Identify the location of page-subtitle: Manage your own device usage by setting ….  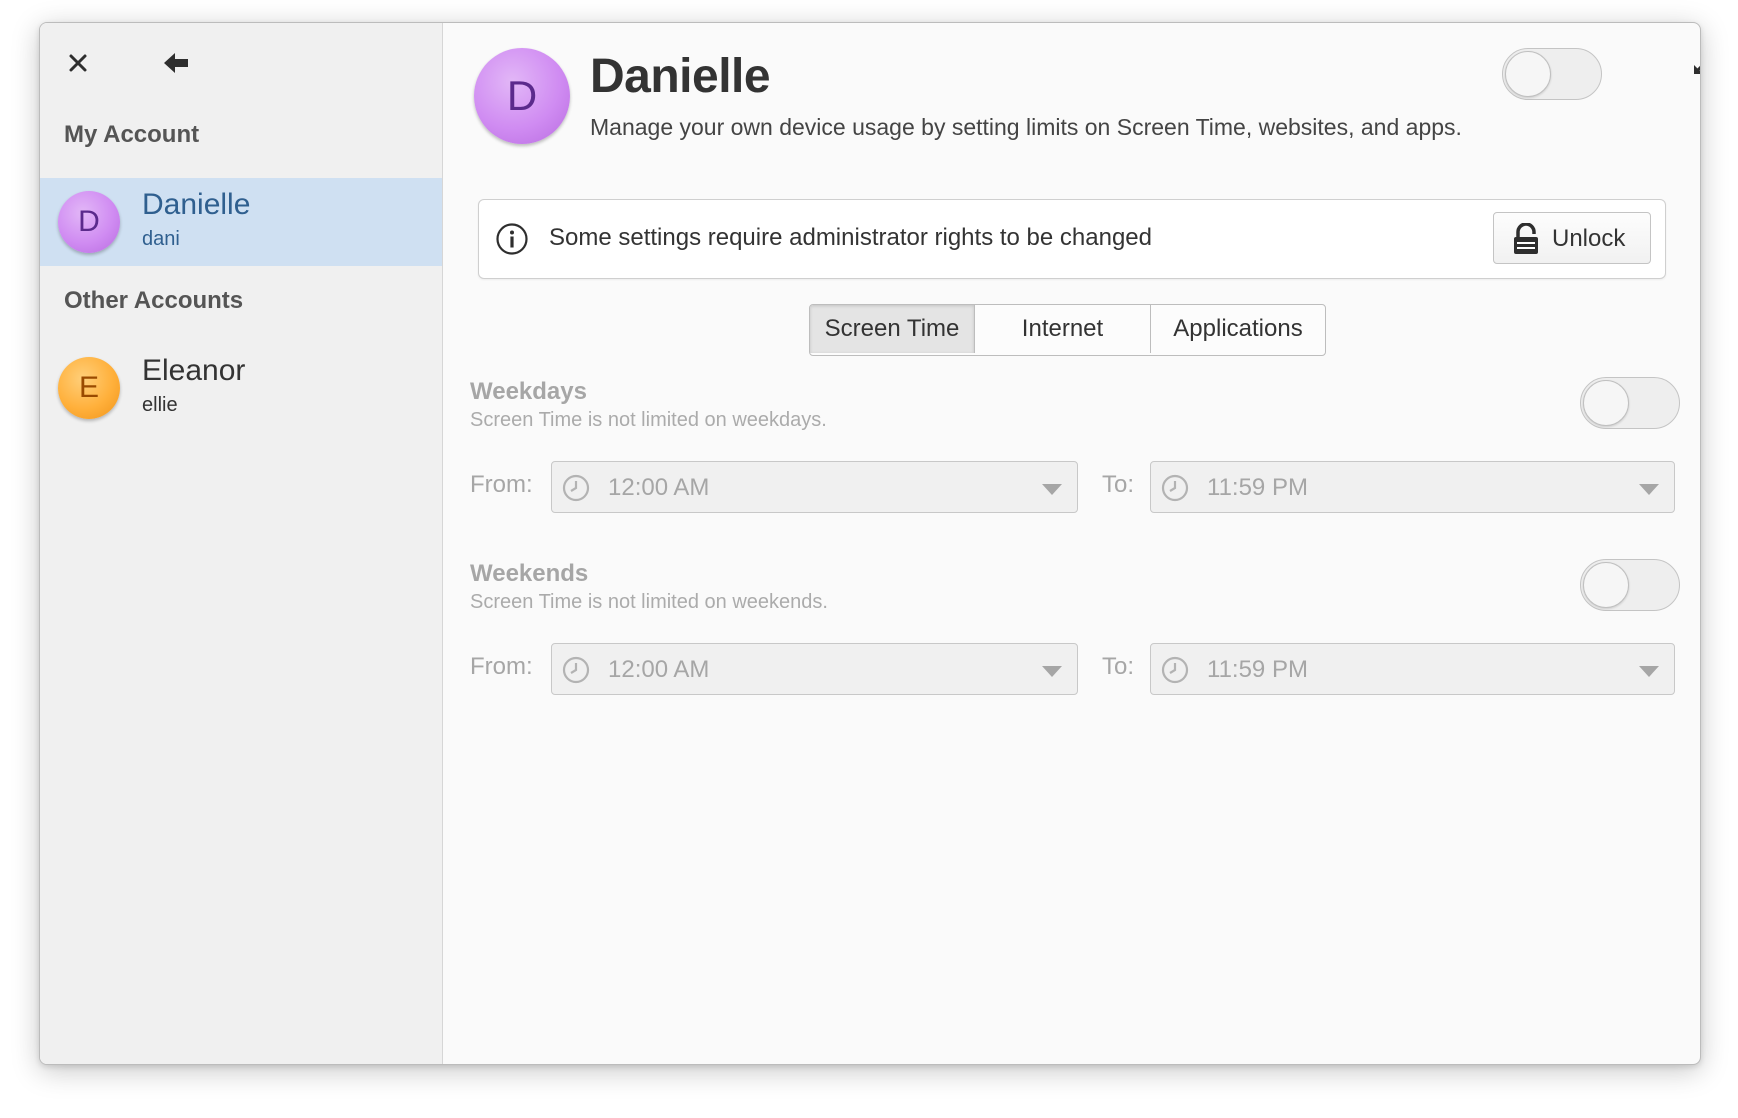
(1026, 127).